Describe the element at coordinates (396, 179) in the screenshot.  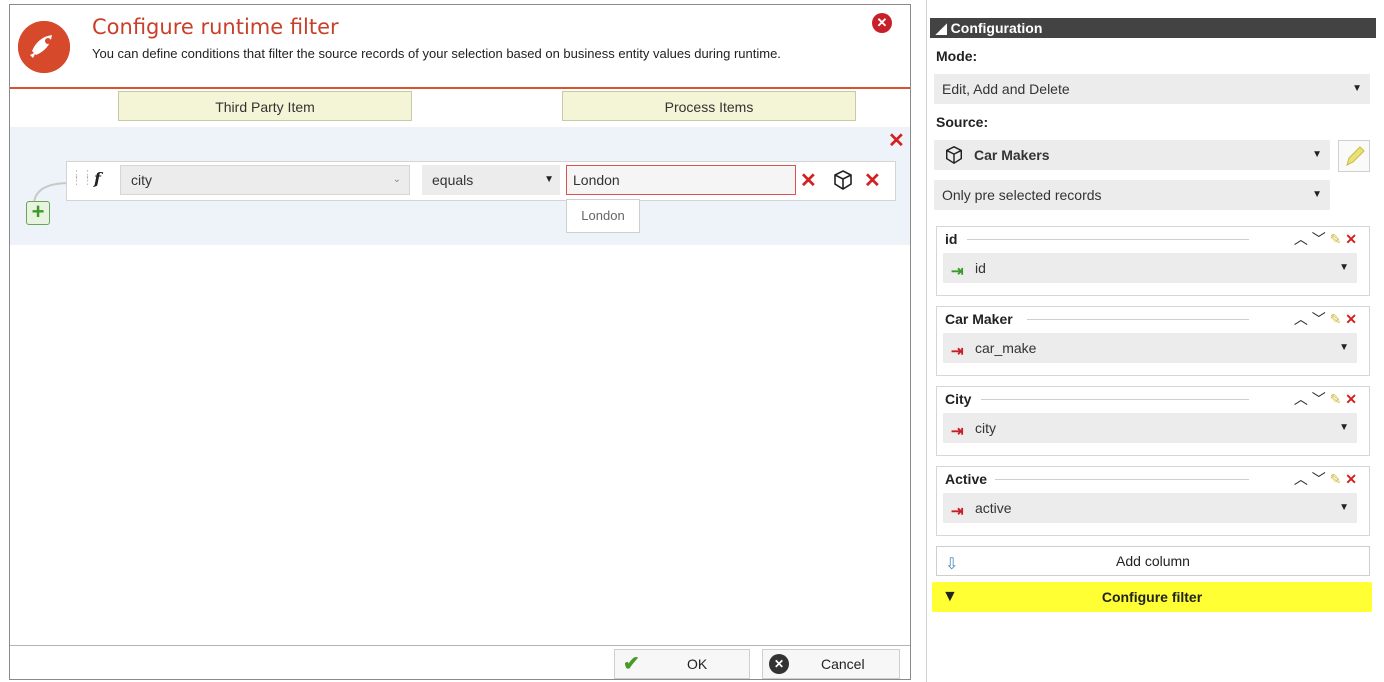
I see `chevron-down-icon: ⌄` at that location.